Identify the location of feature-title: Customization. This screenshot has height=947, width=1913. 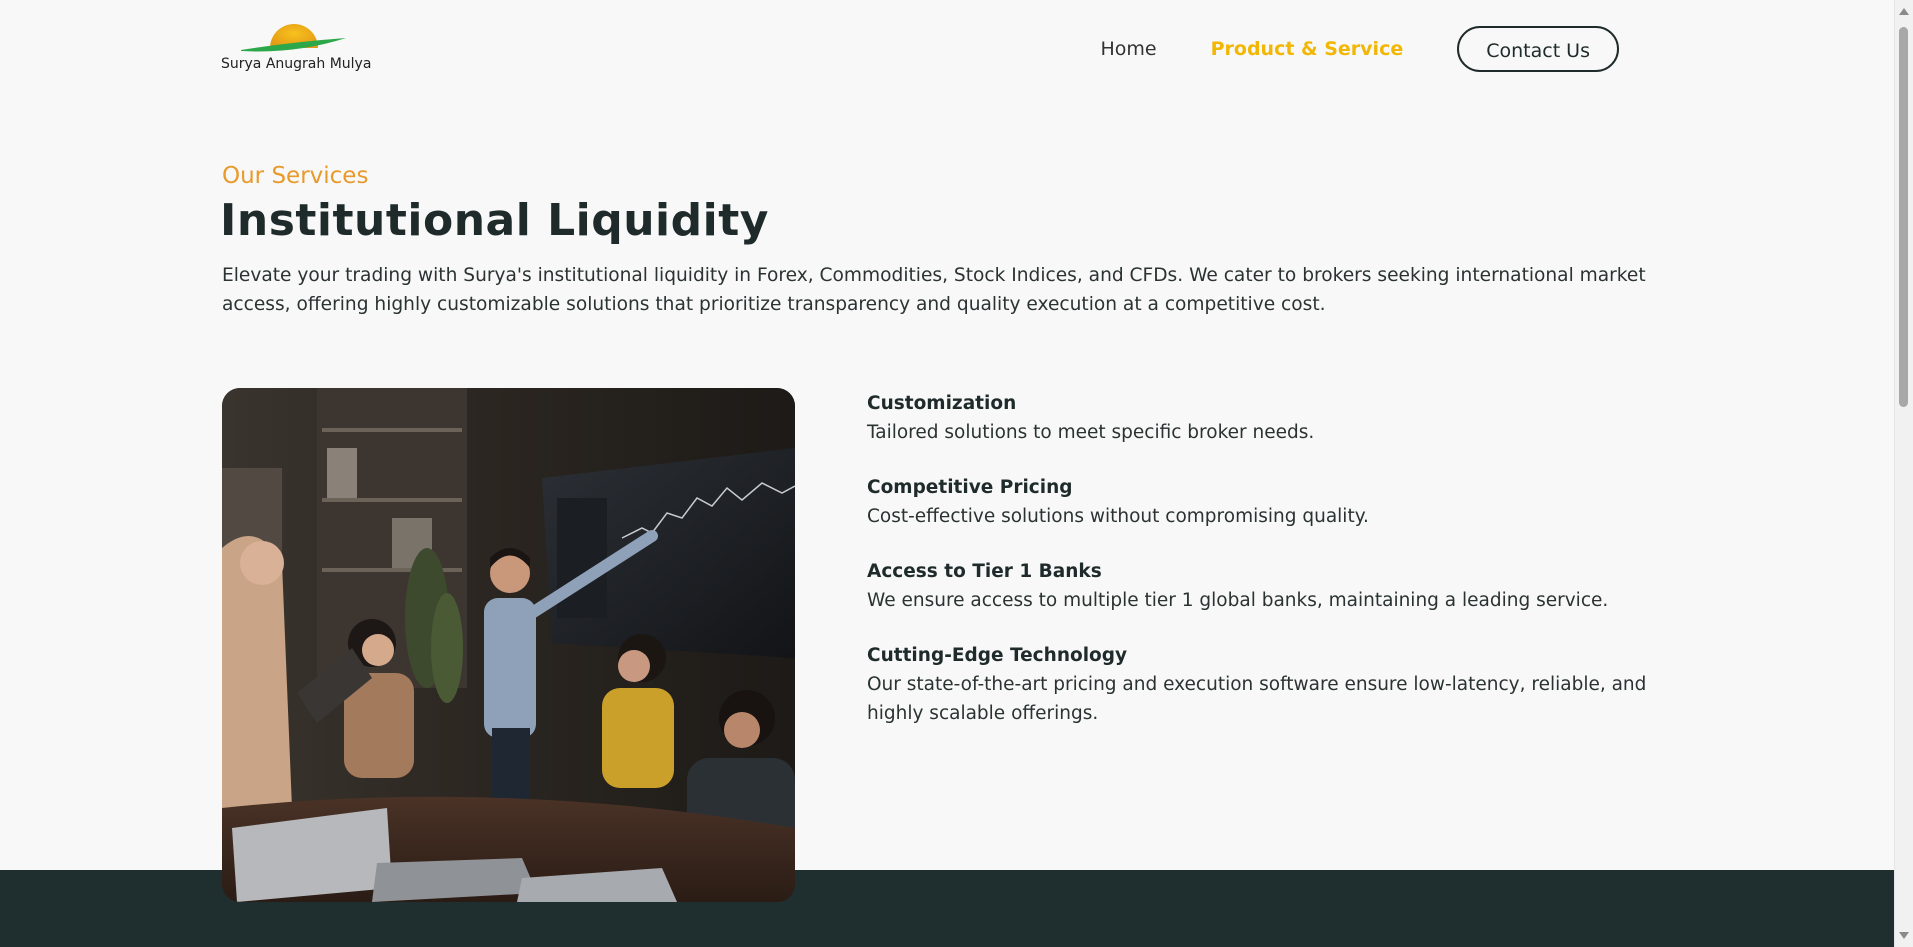
(942, 403).